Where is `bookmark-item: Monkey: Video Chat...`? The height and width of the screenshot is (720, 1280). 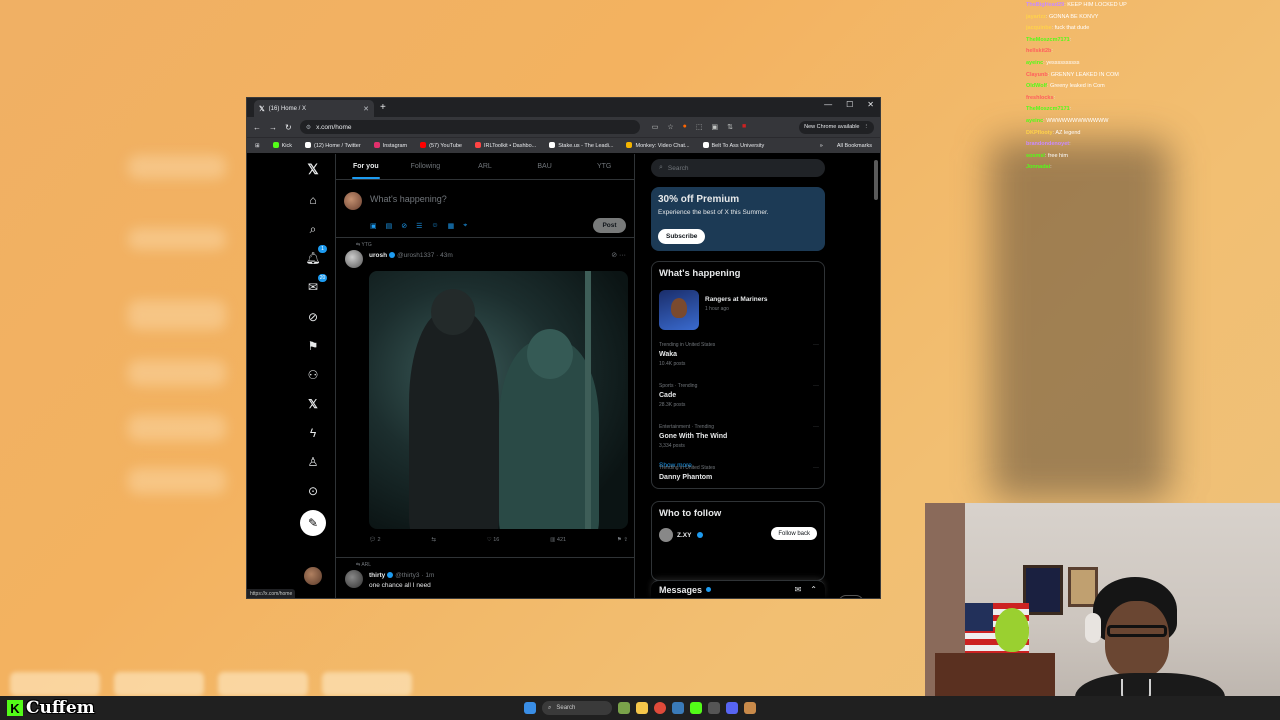
bookmark-item: Monkey: Video Chat... is located at coordinates (658, 145).